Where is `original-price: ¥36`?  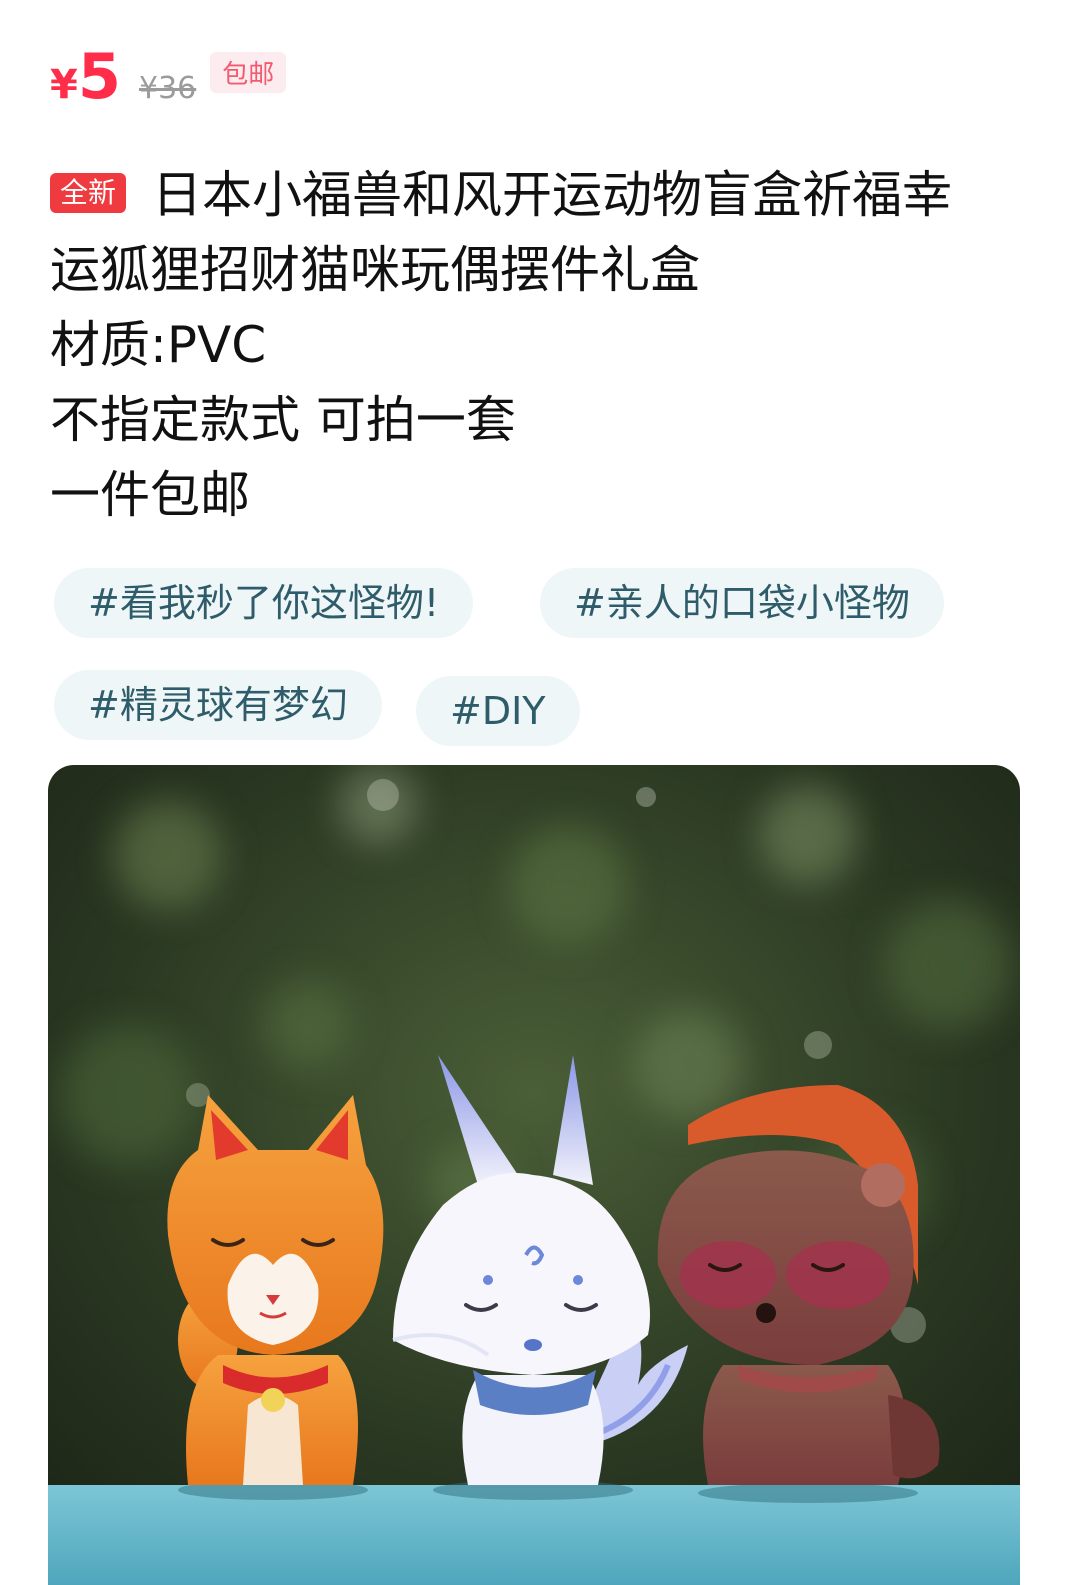 original-price: ¥36 is located at coordinates (167, 88).